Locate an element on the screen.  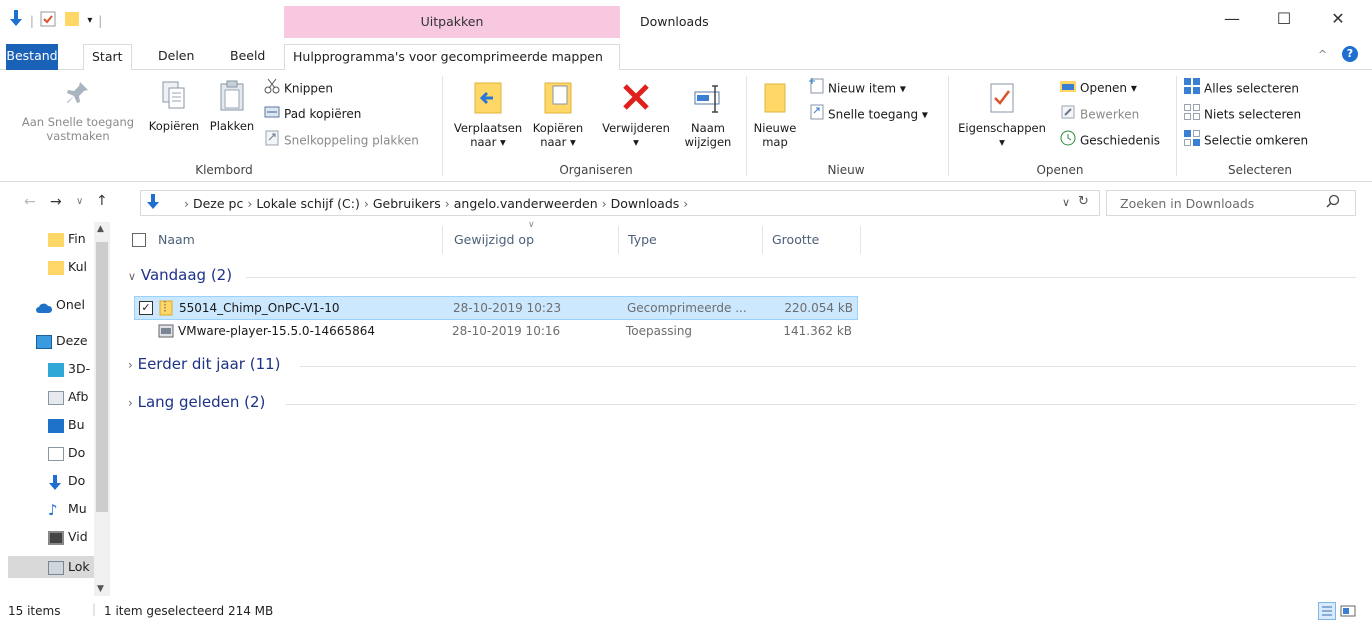
open-button: Openen ▾ is located at coordinates (1098, 88).